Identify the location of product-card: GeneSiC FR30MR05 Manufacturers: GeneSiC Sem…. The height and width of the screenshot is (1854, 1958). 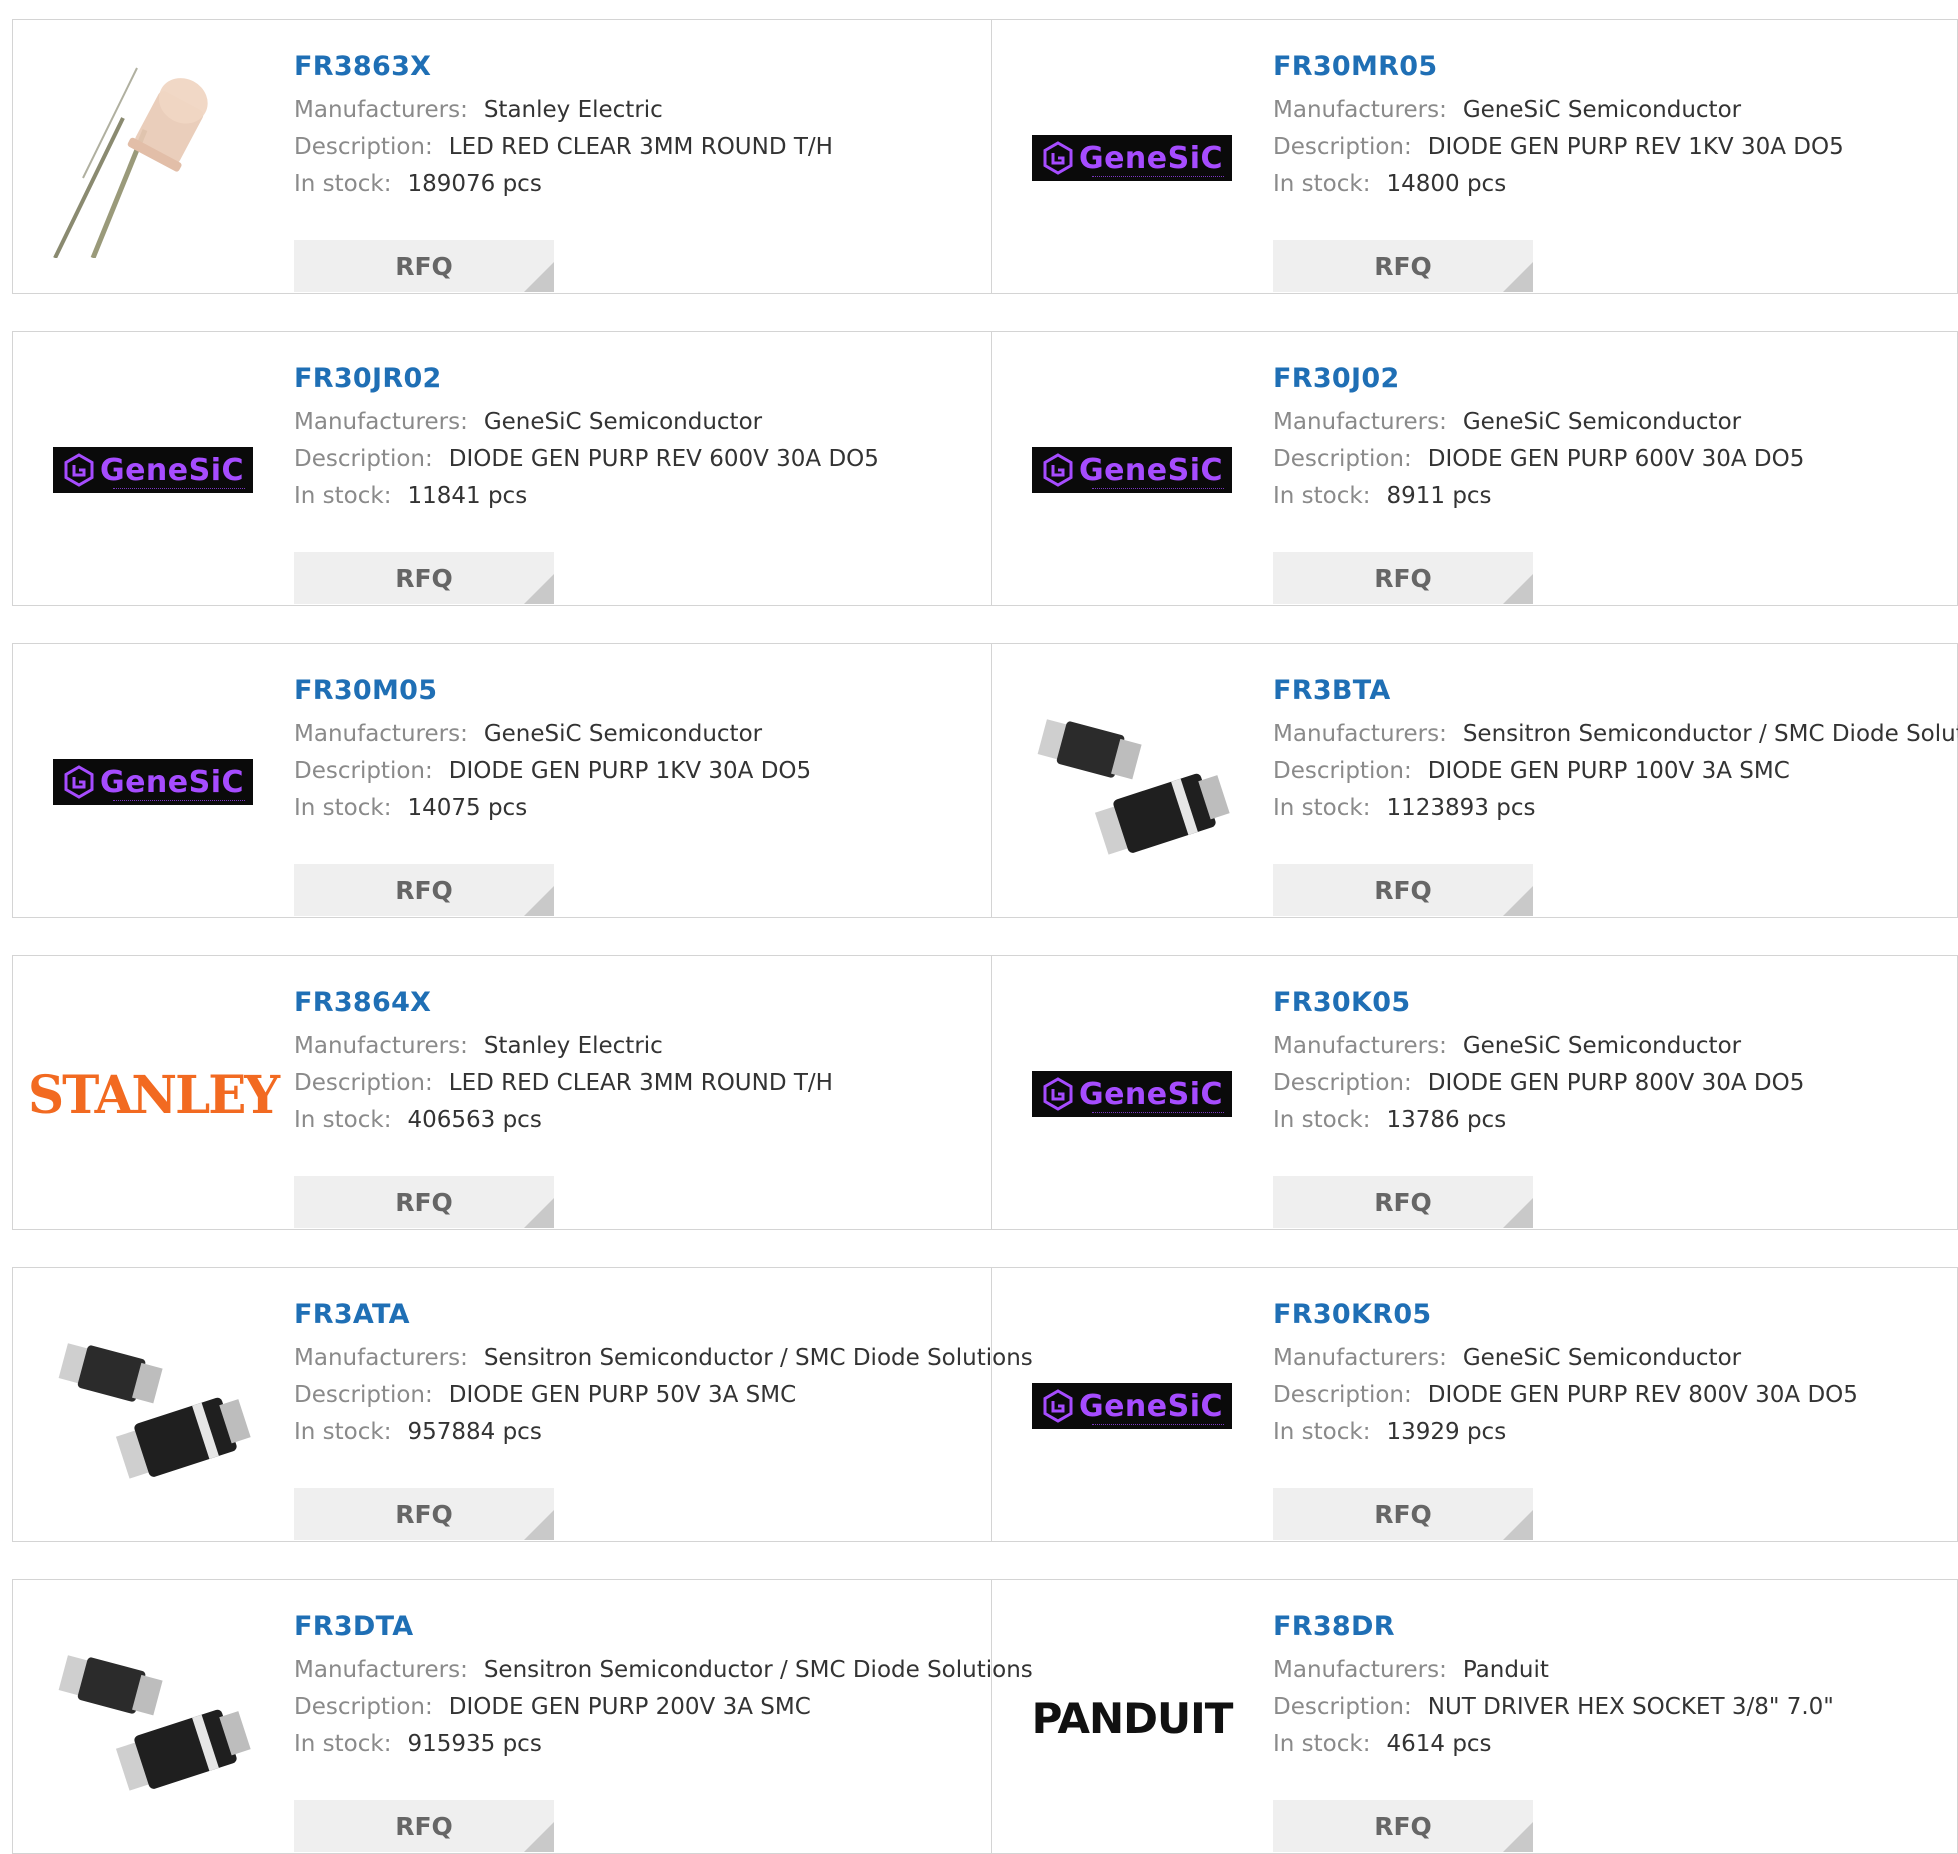
(1474, 156).